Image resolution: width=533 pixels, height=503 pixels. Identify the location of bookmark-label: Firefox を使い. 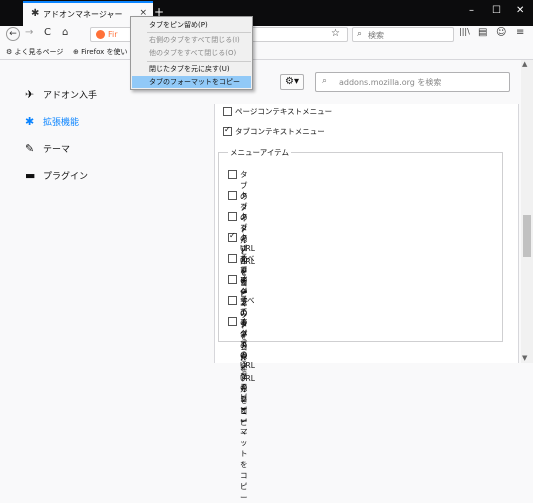
(104, 52).